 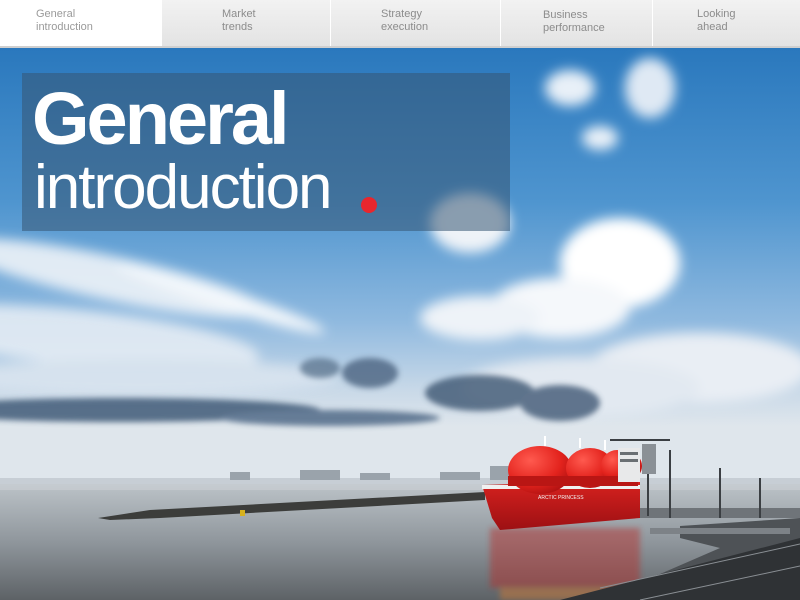 What do you see at coordinates (369, 205) in the screenshot?
I see `red-accent-dot` at bounding box center [369, 205].